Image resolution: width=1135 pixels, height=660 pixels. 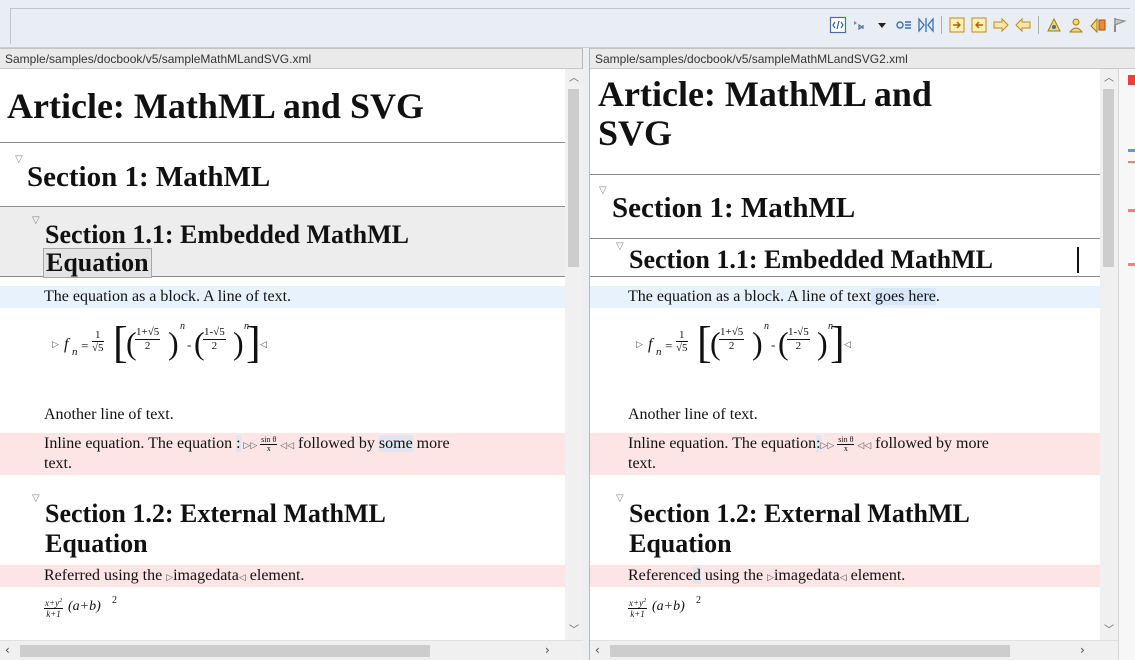 I want to click on tags-display-icon, so click(x=838, y=25).